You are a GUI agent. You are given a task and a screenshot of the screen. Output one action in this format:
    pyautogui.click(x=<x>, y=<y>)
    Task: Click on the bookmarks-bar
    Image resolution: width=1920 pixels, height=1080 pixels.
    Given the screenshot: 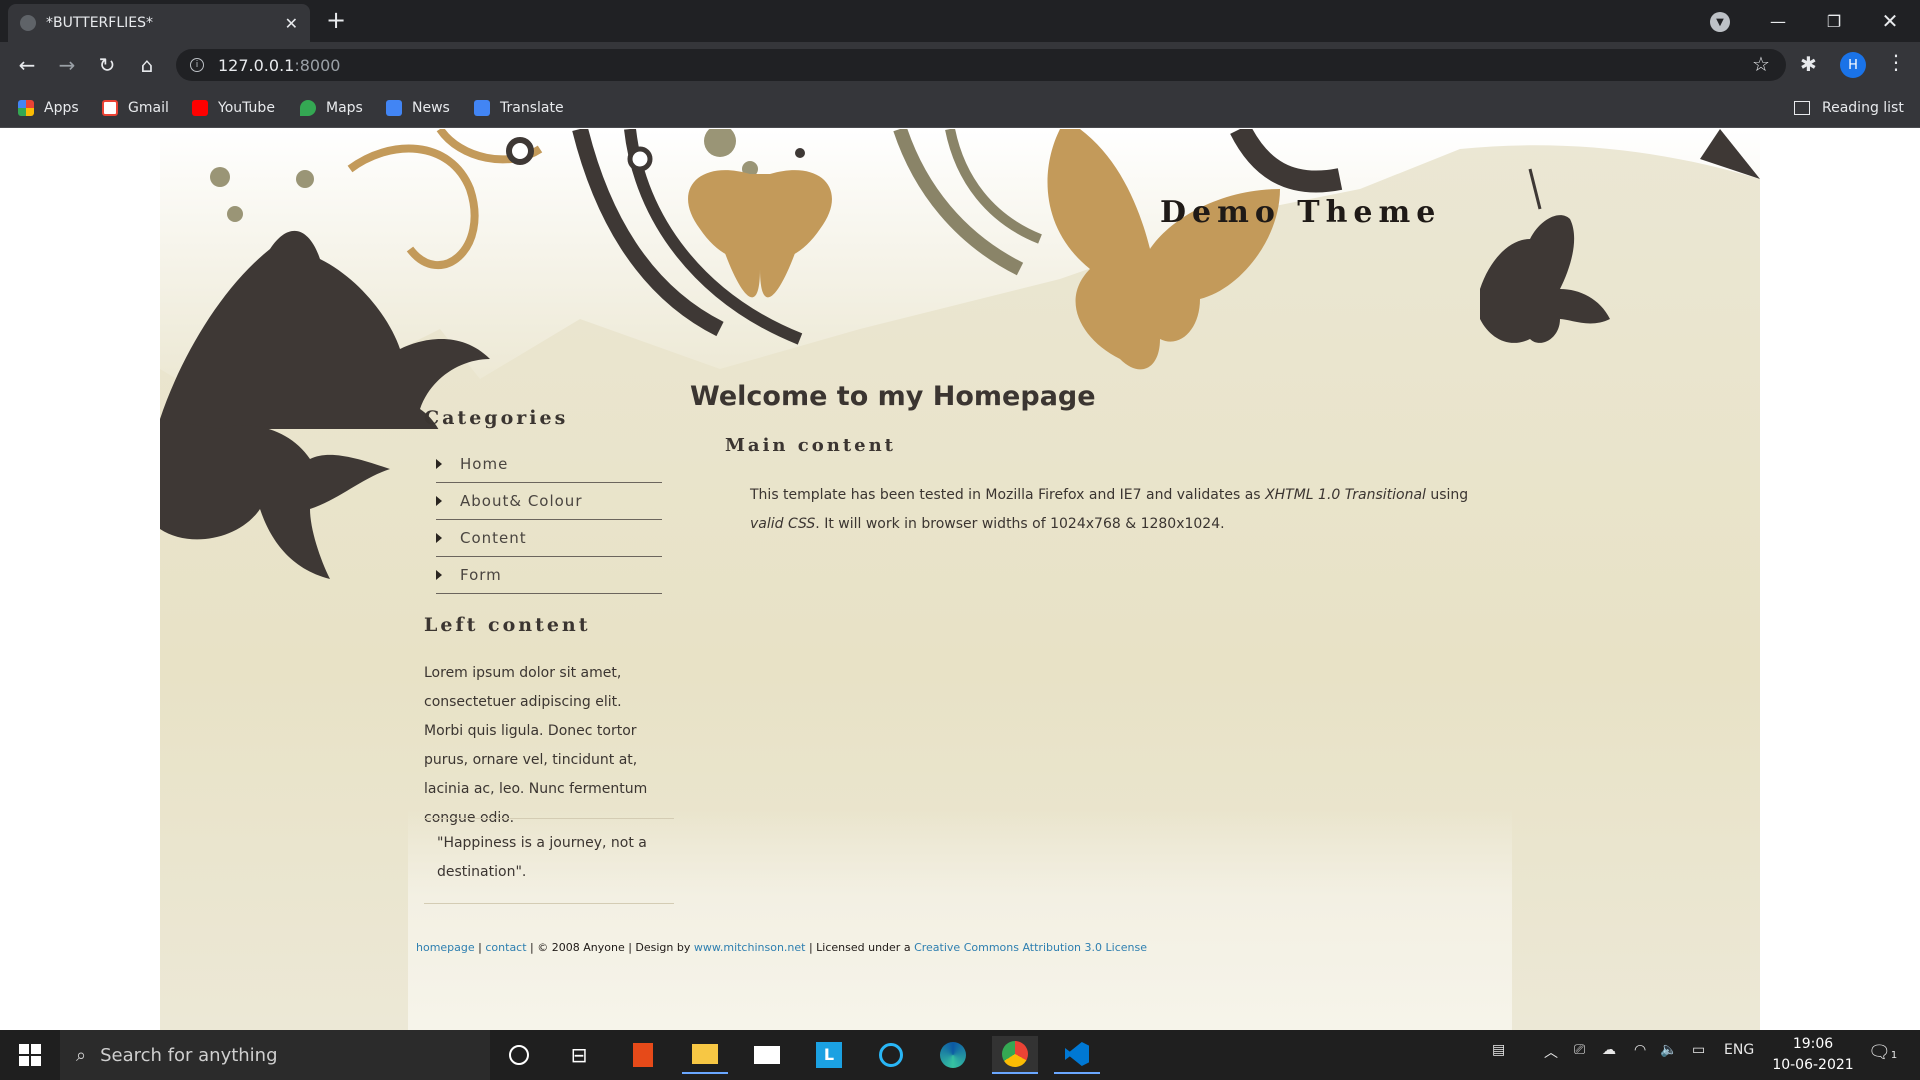 What is the action you would take?
    pyautogui.click(x=960, y=108)
    